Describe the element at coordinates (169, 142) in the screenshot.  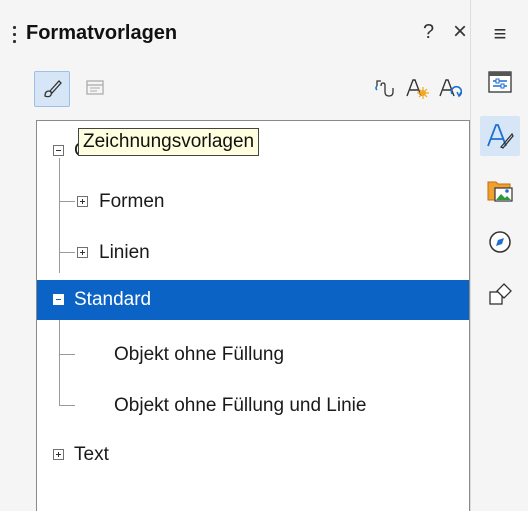
I see `tooltip: Zeichnungsvorlagen` at that location.